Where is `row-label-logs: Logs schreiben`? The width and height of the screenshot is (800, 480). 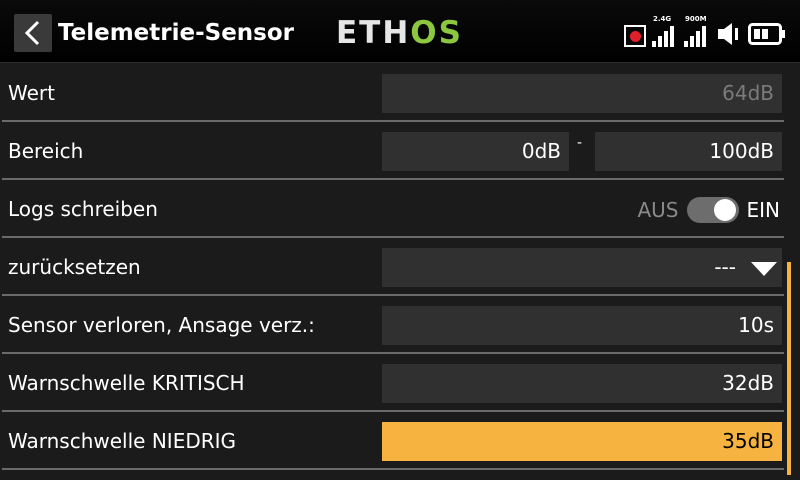 row-label-logs: Logs schreiben is located at coordinates (83, 209).